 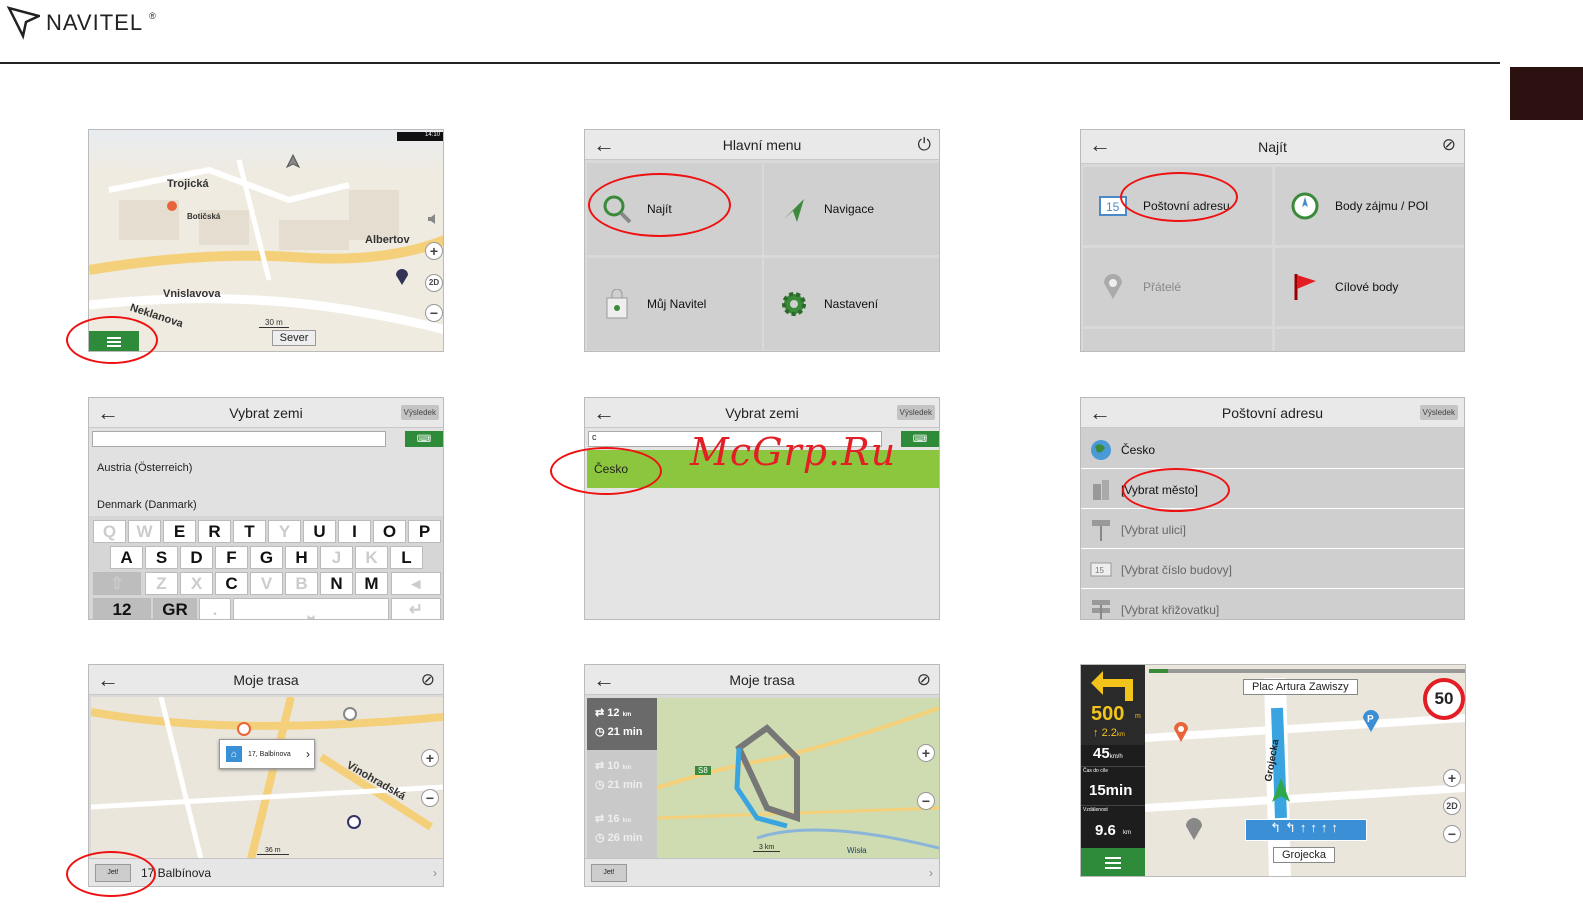 What do you see at coordinates (336, 557) in the screenshot?
I see `key-j: J` at bounding box center [336, 557].